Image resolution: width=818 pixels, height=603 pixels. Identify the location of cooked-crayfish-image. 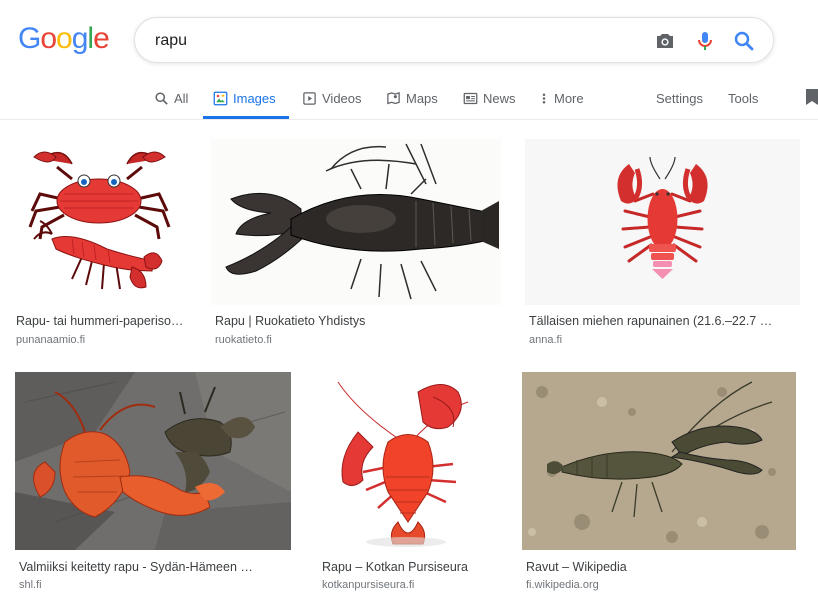
(153, 461).